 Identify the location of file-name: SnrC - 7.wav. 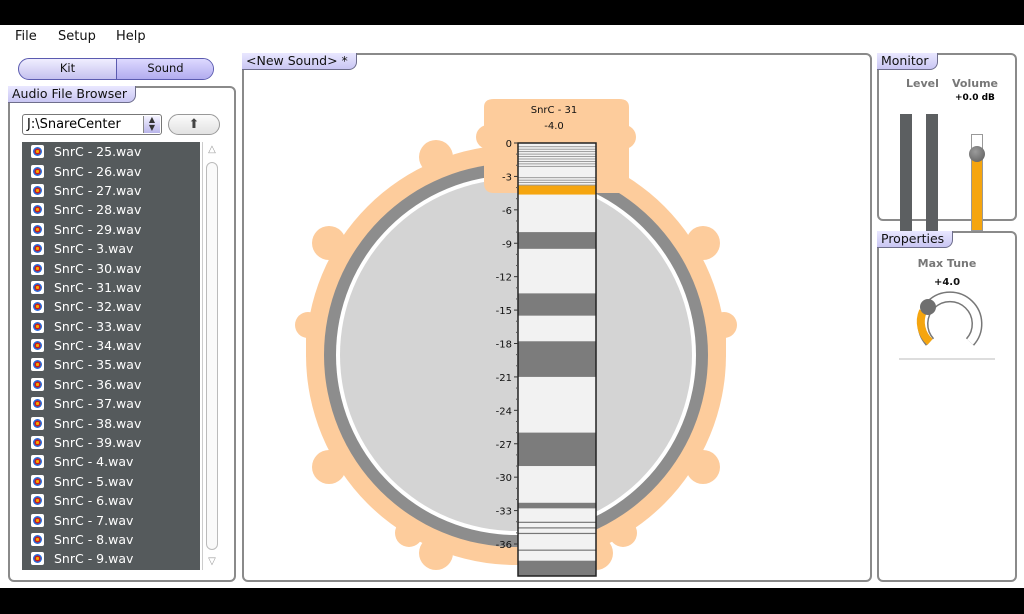
(94, 520).